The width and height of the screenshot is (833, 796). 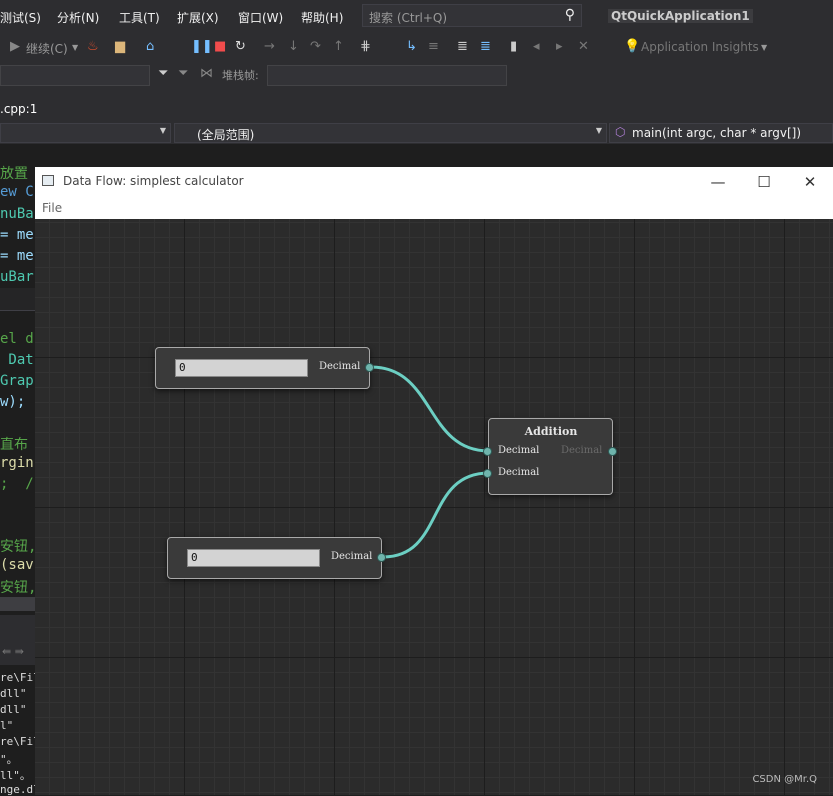 What do you see at coordinates (14, 174) in the screenshot?
I see `code-line: 放置` at bounding box center [14, 174].